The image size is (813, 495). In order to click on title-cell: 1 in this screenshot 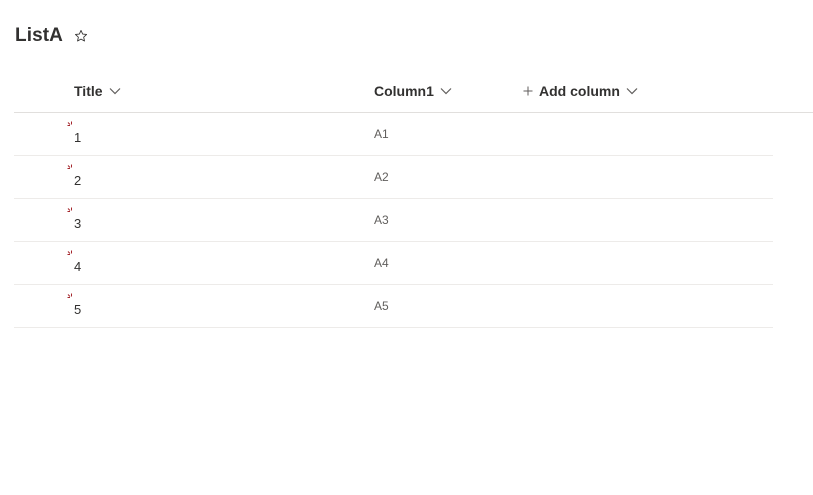, I will do `click(74, 134)`.